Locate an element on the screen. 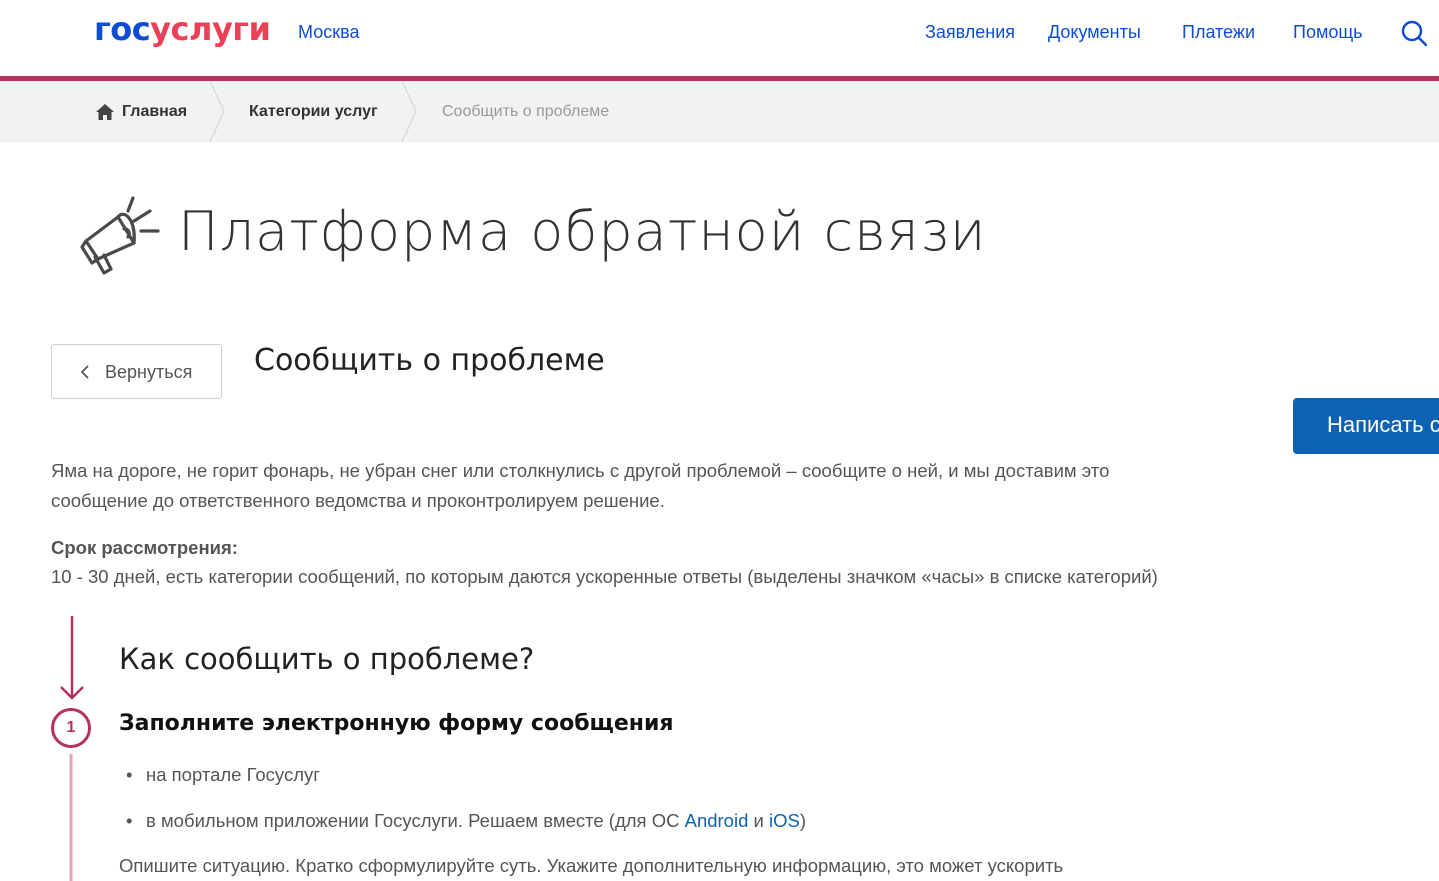 The image size is (1439, 881). chevron-left-icon is located at coordinates (84, 372).